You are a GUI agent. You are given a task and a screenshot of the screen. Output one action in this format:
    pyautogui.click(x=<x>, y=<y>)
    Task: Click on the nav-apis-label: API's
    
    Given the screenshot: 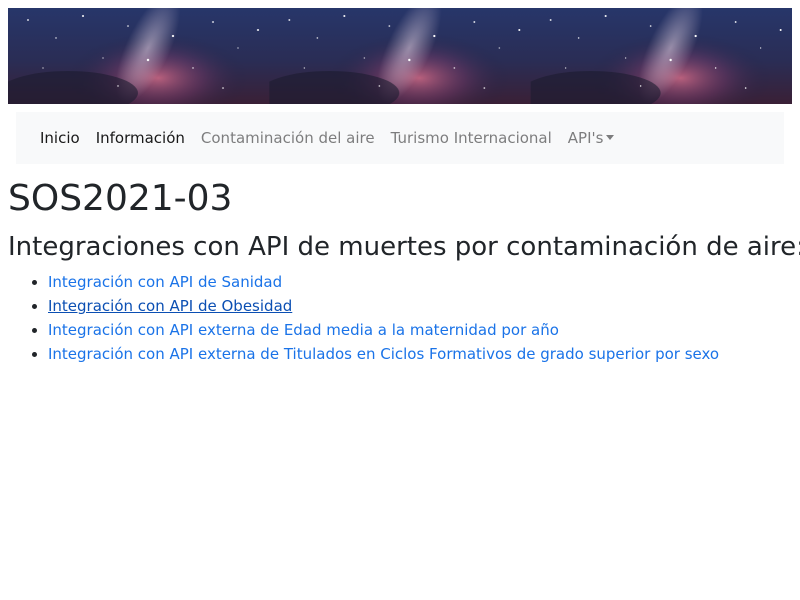 What is the action you would take?
    pyautogui.click(x=585, y=138)
    